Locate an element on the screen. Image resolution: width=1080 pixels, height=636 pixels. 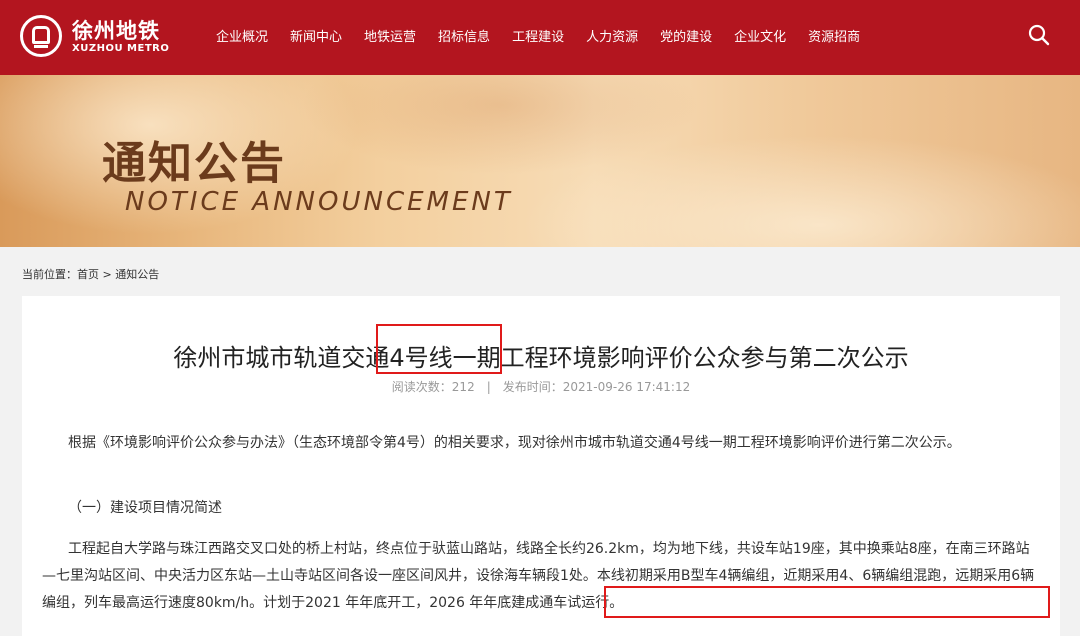
section-heading: （一）建设项目情况简述 is located at coordinates (145, 508).